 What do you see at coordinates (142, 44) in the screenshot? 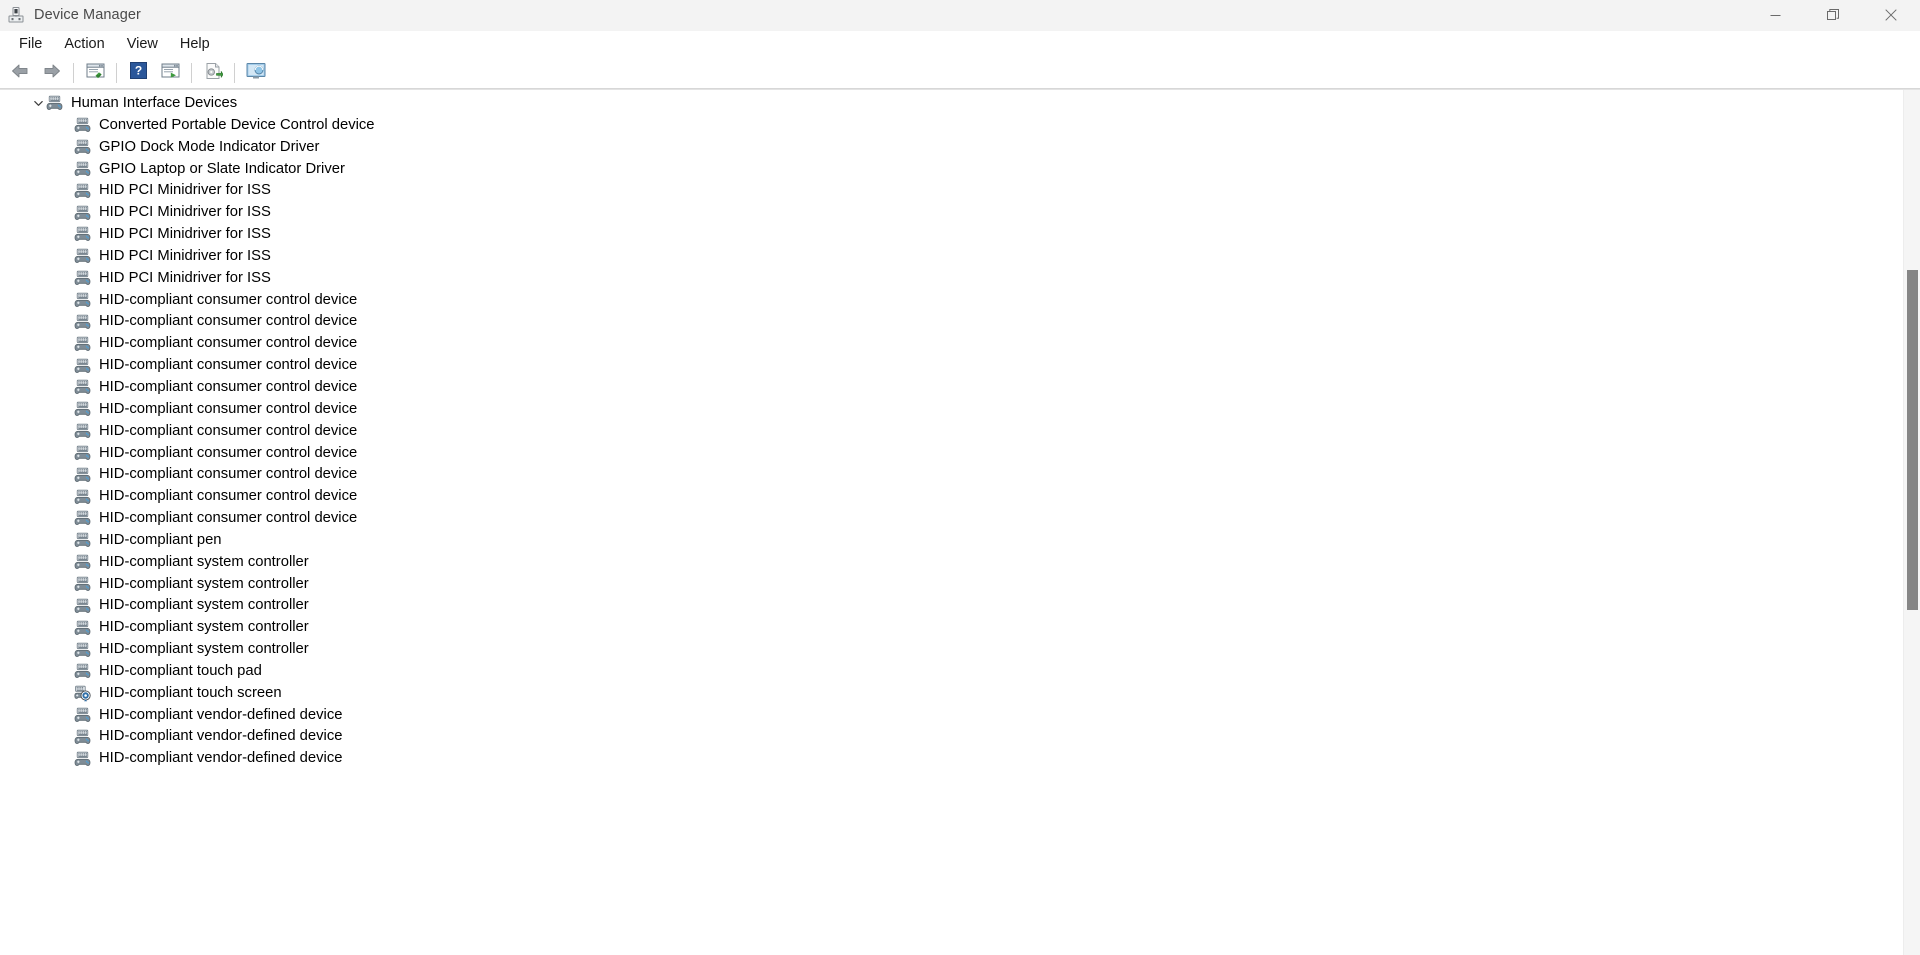
I see `menu-view: View` at bounding box center [142, 44].